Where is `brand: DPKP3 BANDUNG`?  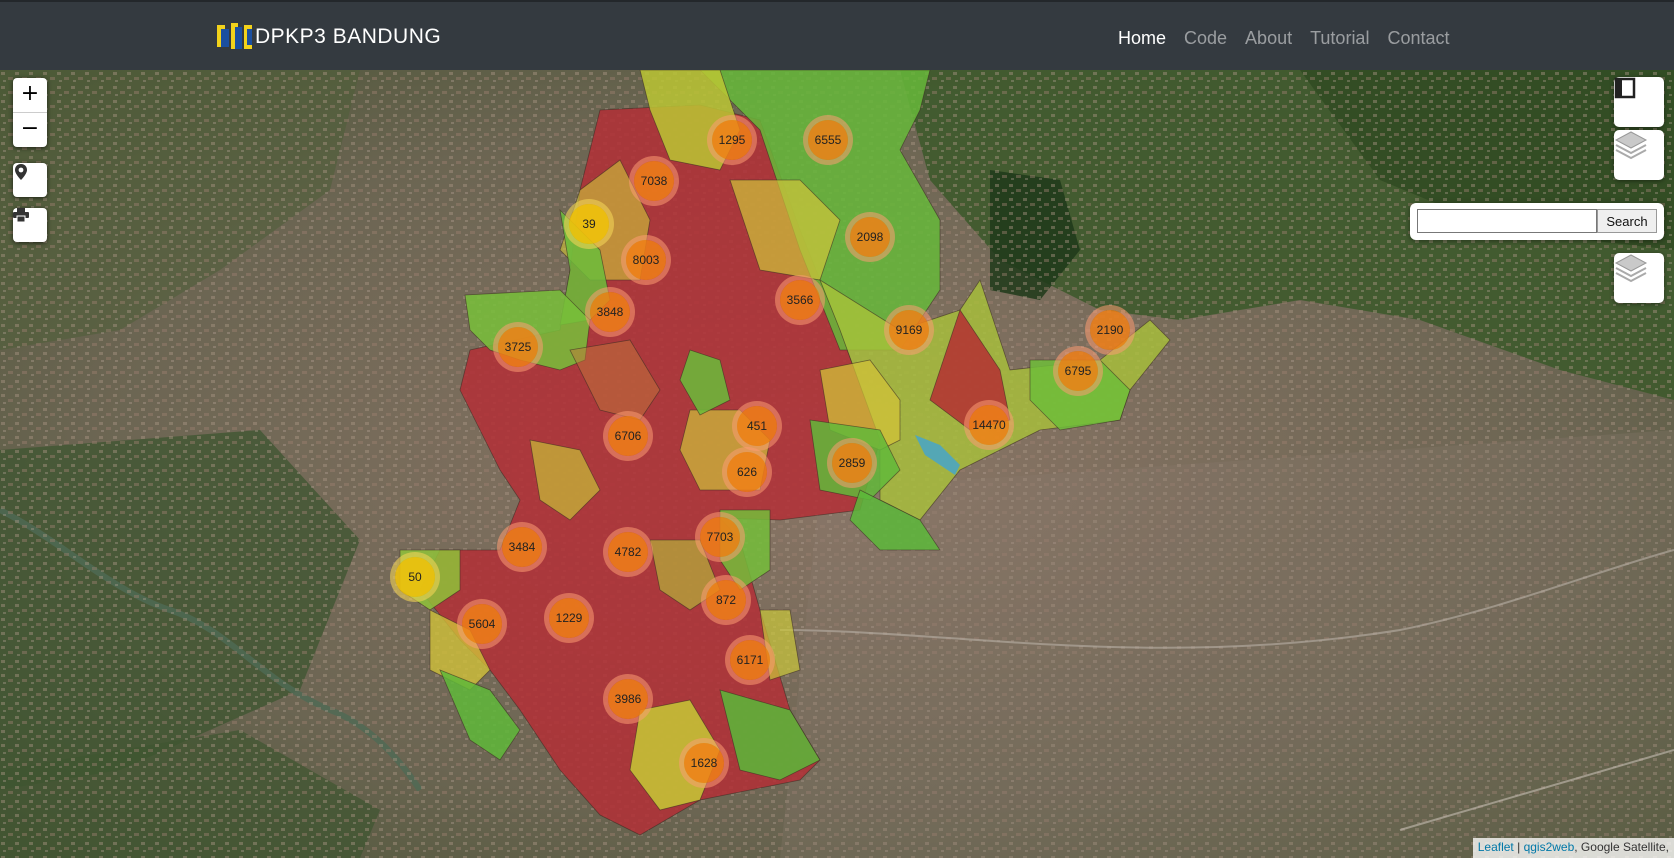 brand: DPKP3 BANDUNG is located at coordinates (329, 37).